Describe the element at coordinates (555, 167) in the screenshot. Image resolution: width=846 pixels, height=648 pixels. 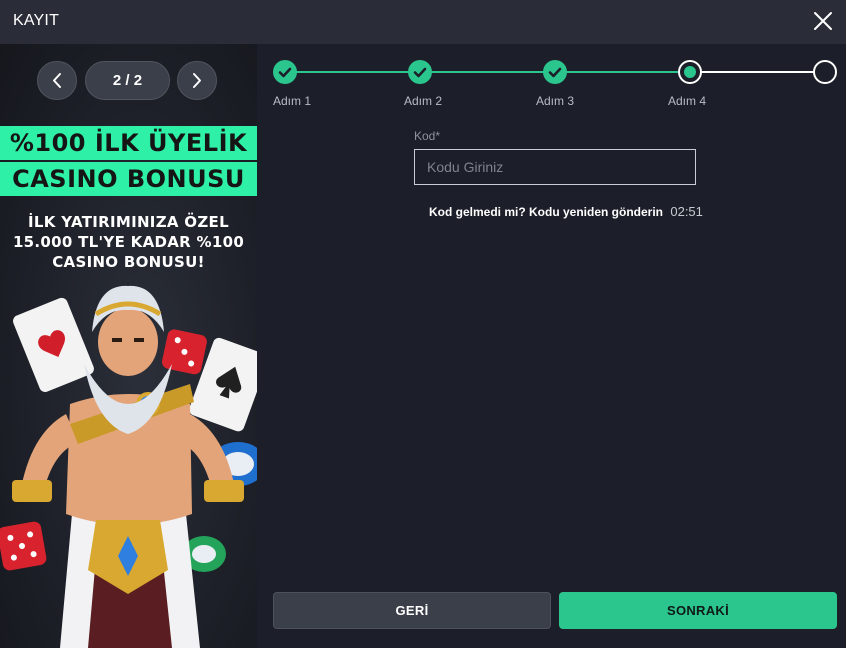
I see `code-input` at that location.